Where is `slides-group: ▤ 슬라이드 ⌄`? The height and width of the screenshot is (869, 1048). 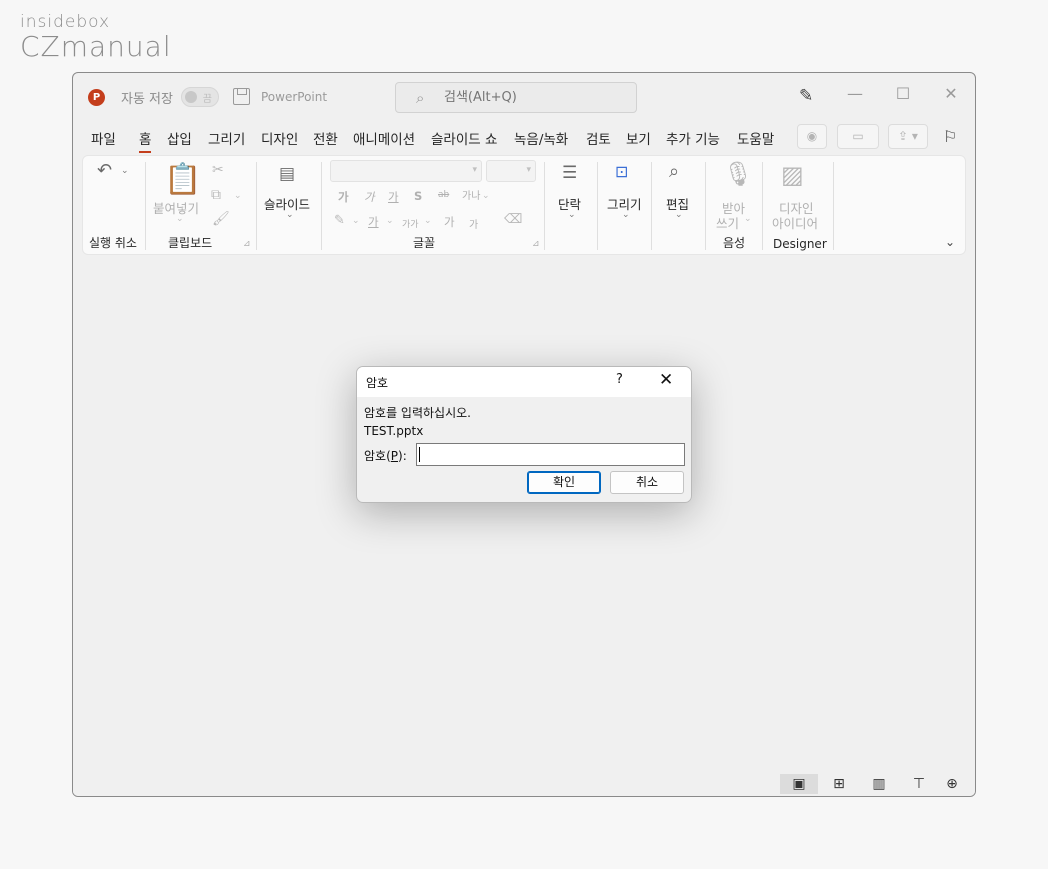 slides-group: ▤ 슬라이드 ⌄ is located at coordinates (289, 205).